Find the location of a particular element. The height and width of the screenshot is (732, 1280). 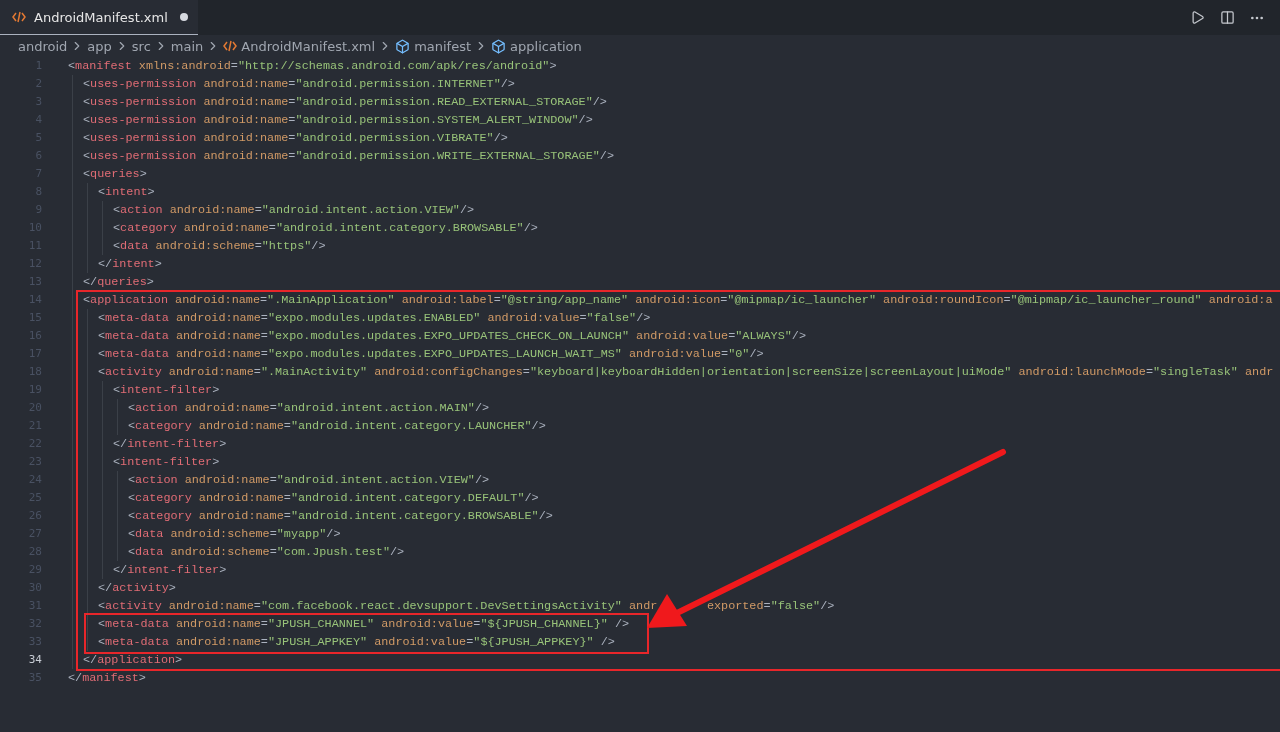

code-line: <meta-data android:name="JPUSH_CHANNEL" android:value="${JPUSH_CHANNEL}" /> is located at coordinates (364, 624).